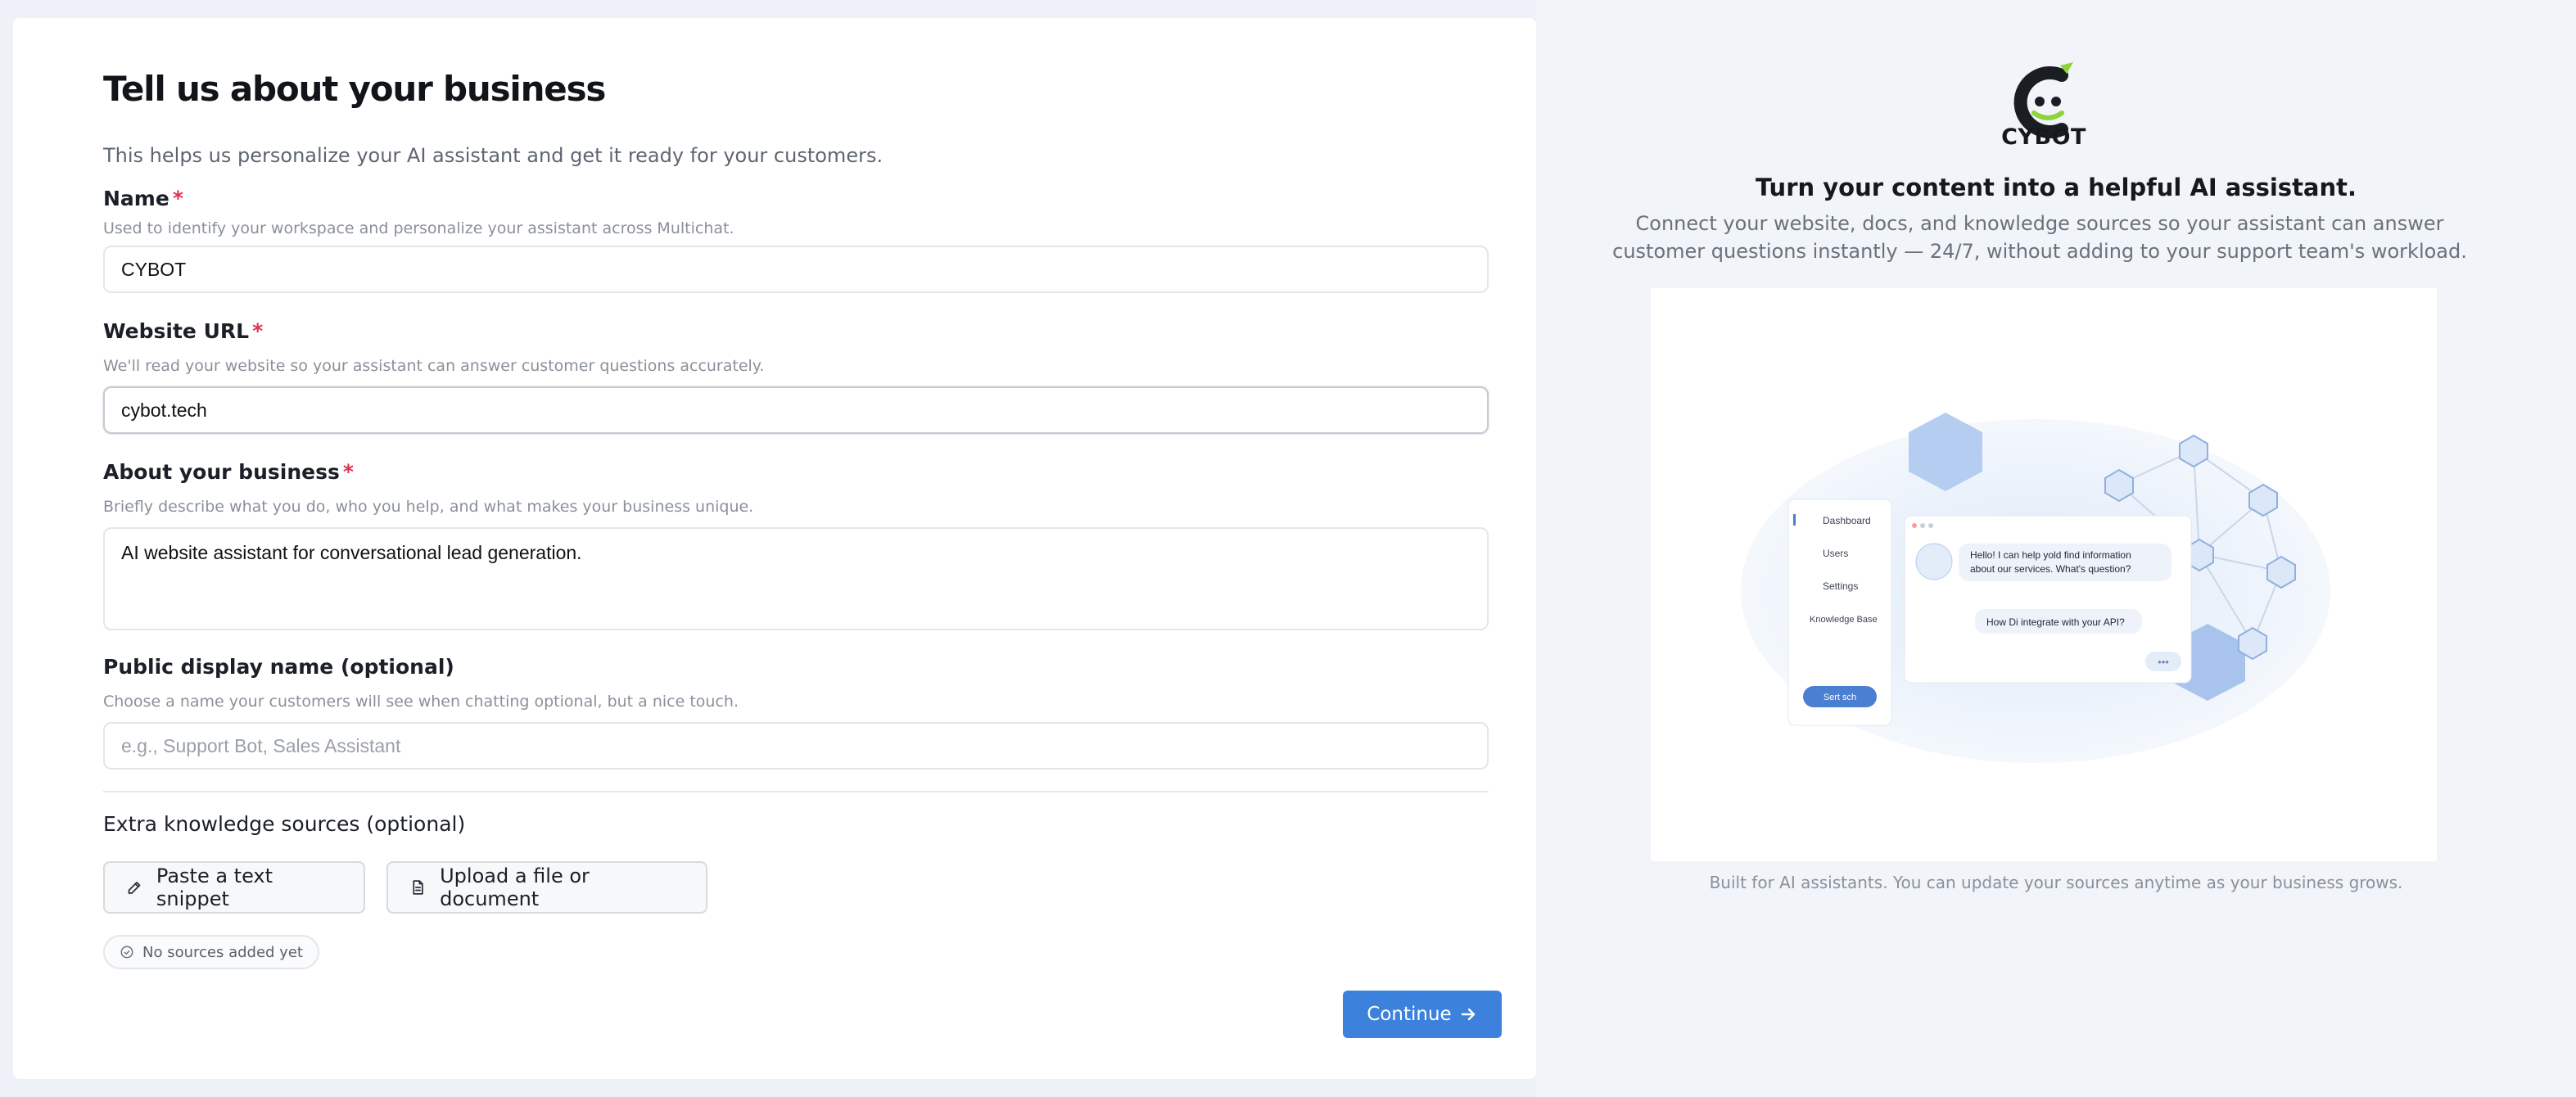 This screenshot has width=2576, height=1097. I want to click on website-input-value: cybot.tech, so click(164, 410).